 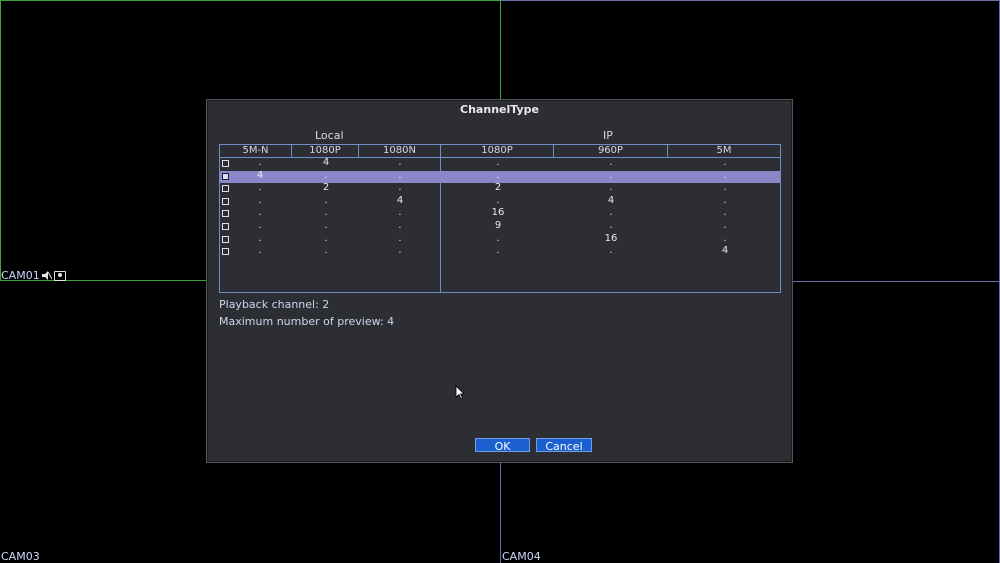 What do you see at coordinates (307, 321) in the screenshot?
I see `max-preview-text: Maximum number of preview: 4` at bounding box center [307, 321].